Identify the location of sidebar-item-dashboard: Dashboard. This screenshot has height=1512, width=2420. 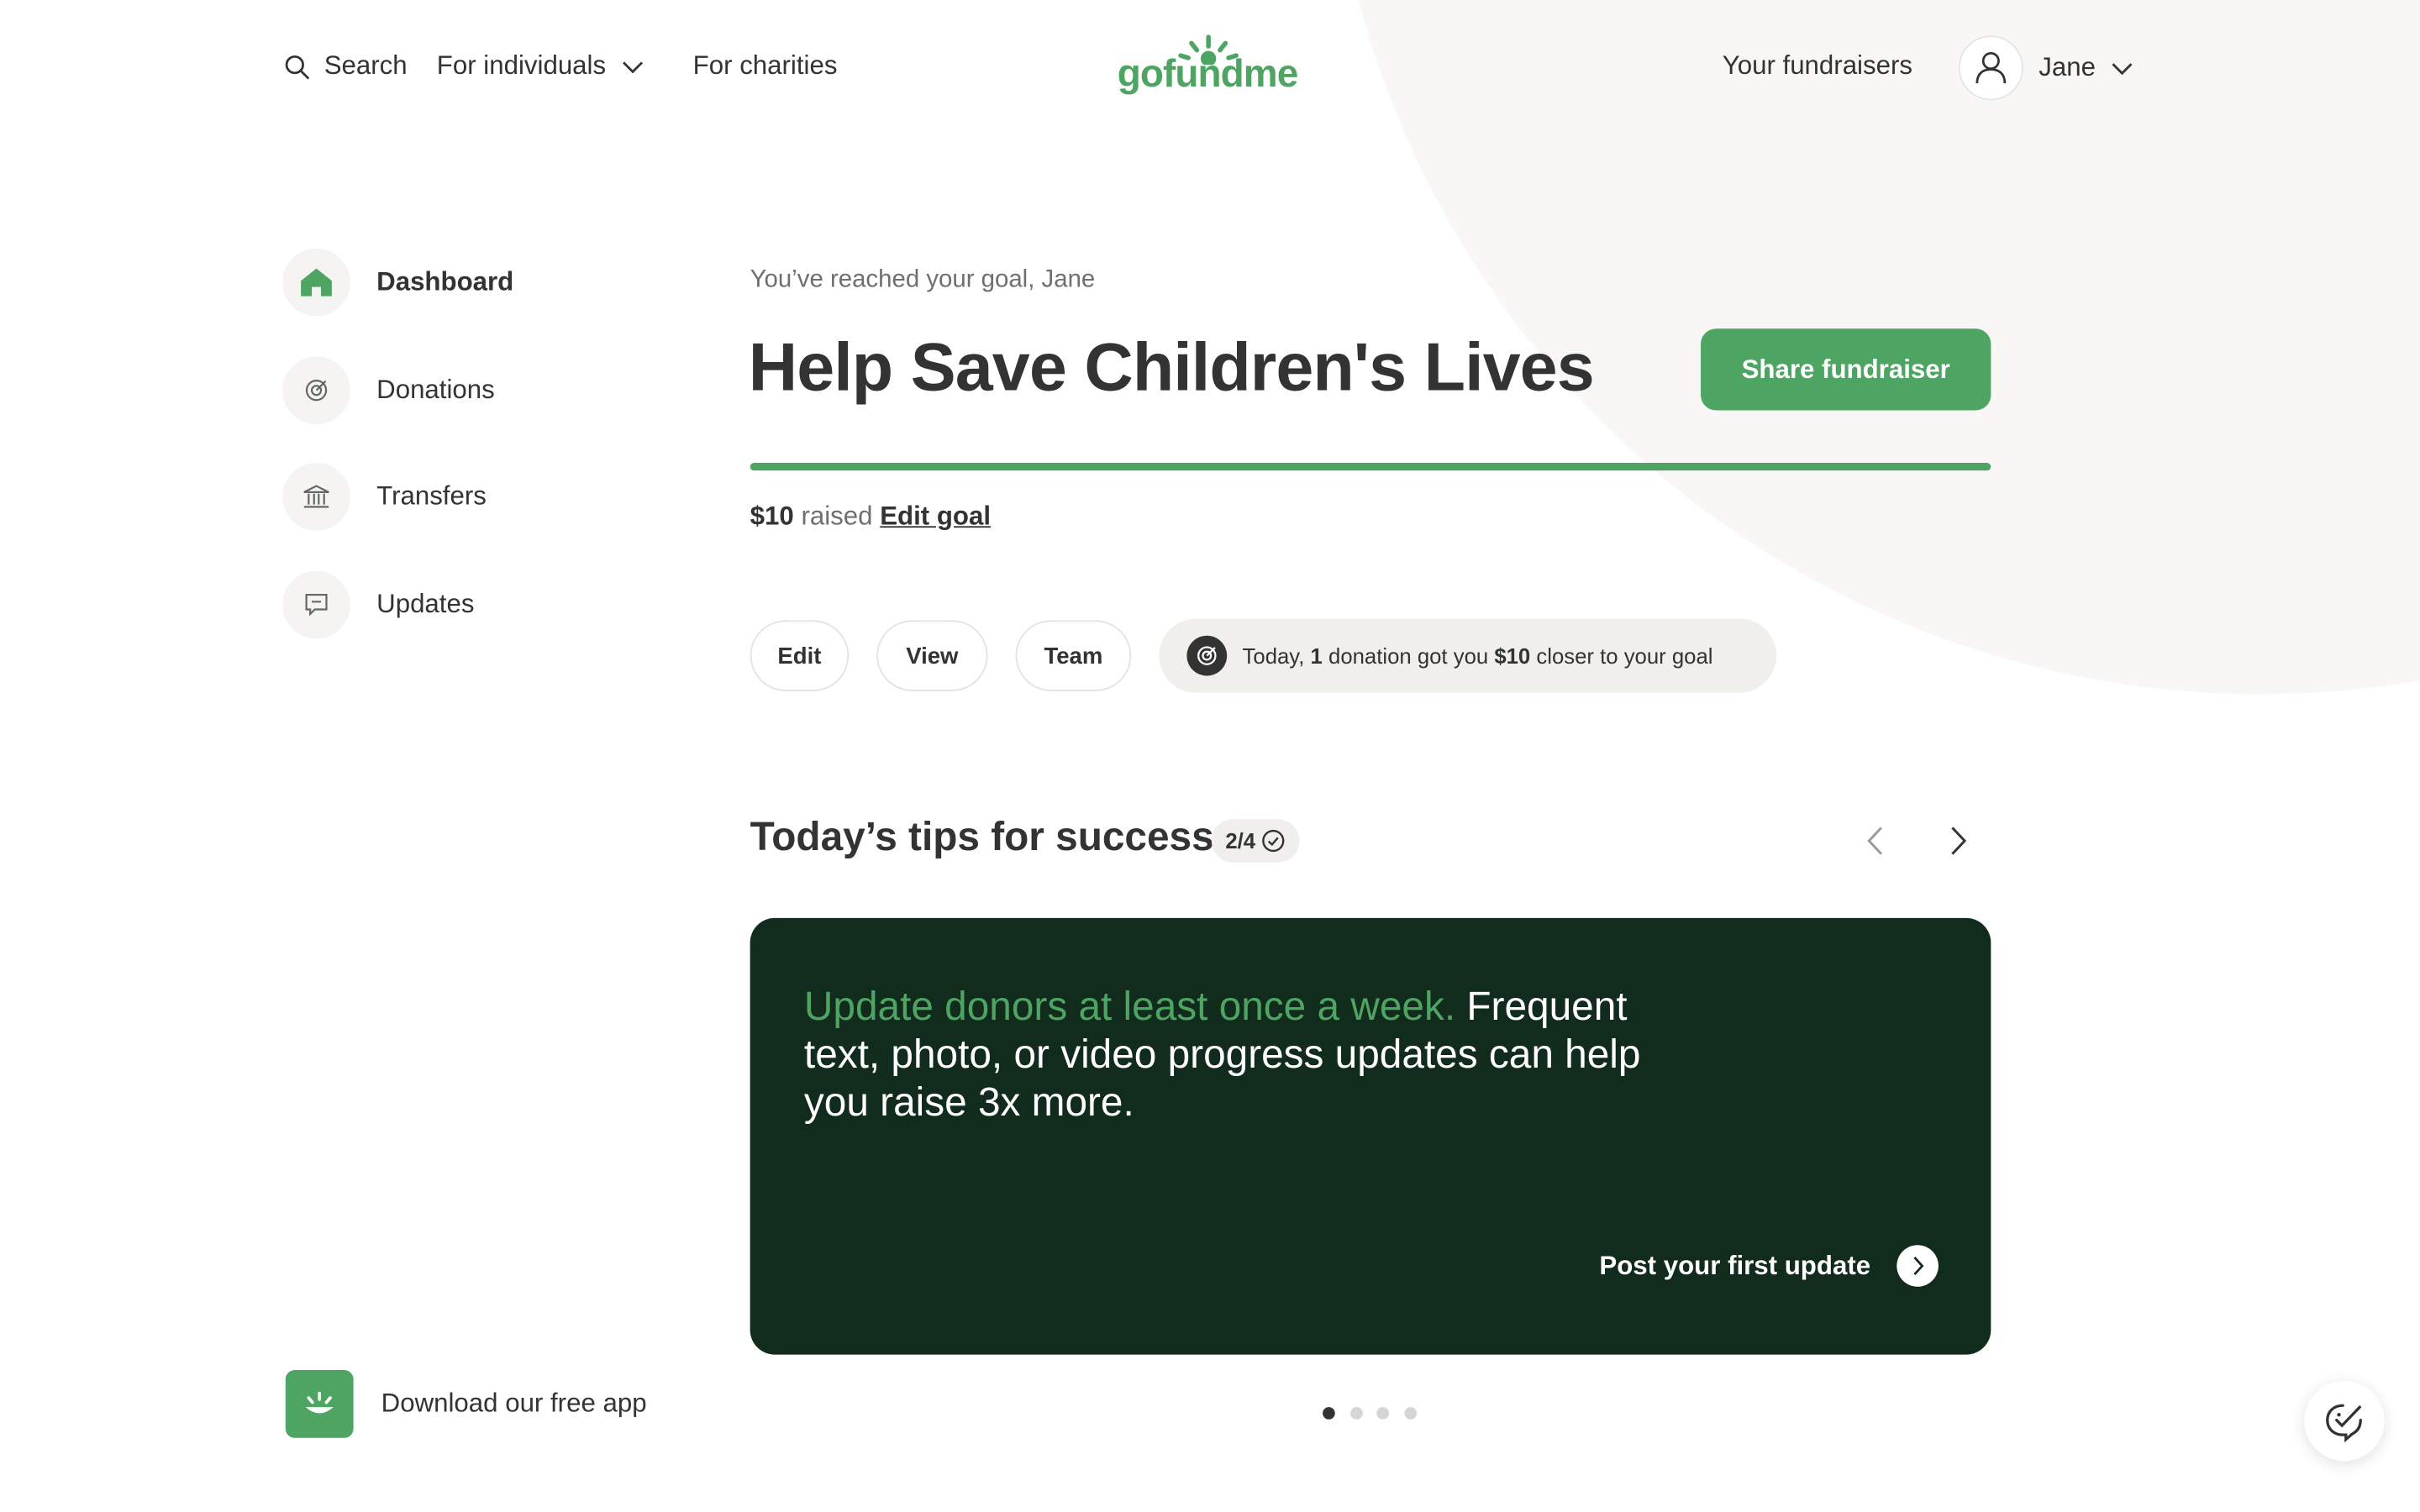
(398, 282).